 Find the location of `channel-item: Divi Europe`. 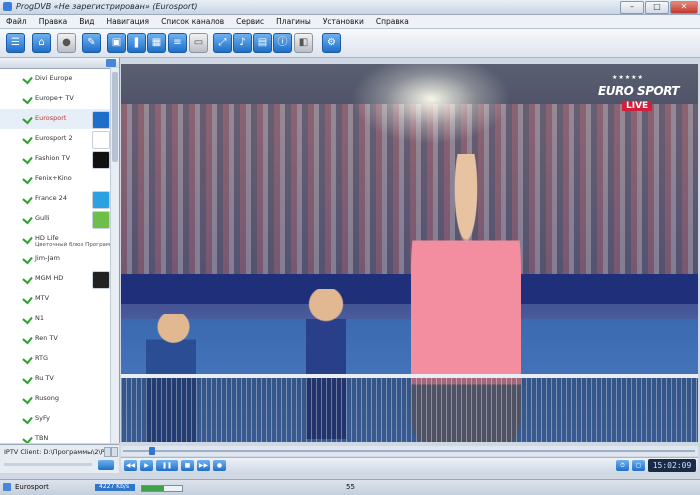

channel-item: Divi Europe is located at coordinates (55, 79).